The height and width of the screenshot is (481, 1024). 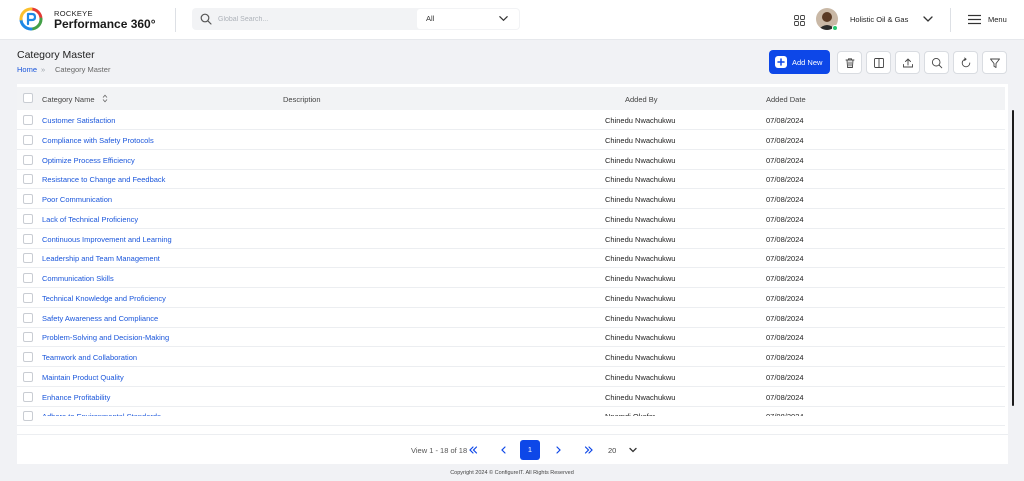 What do you see at coordinates (78, 120) in the screenshot?
I see `category-name-link: Customer Satisfaction` at bounding box center [78, 120].